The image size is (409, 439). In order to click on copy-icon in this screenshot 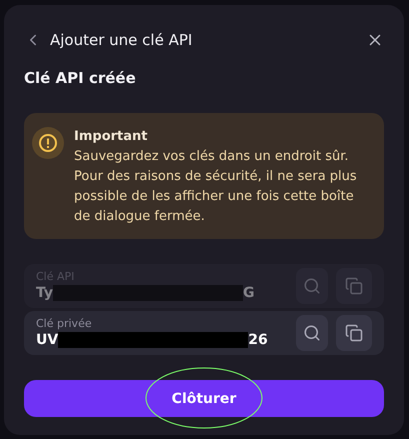, I will do `click(354, 333)`.